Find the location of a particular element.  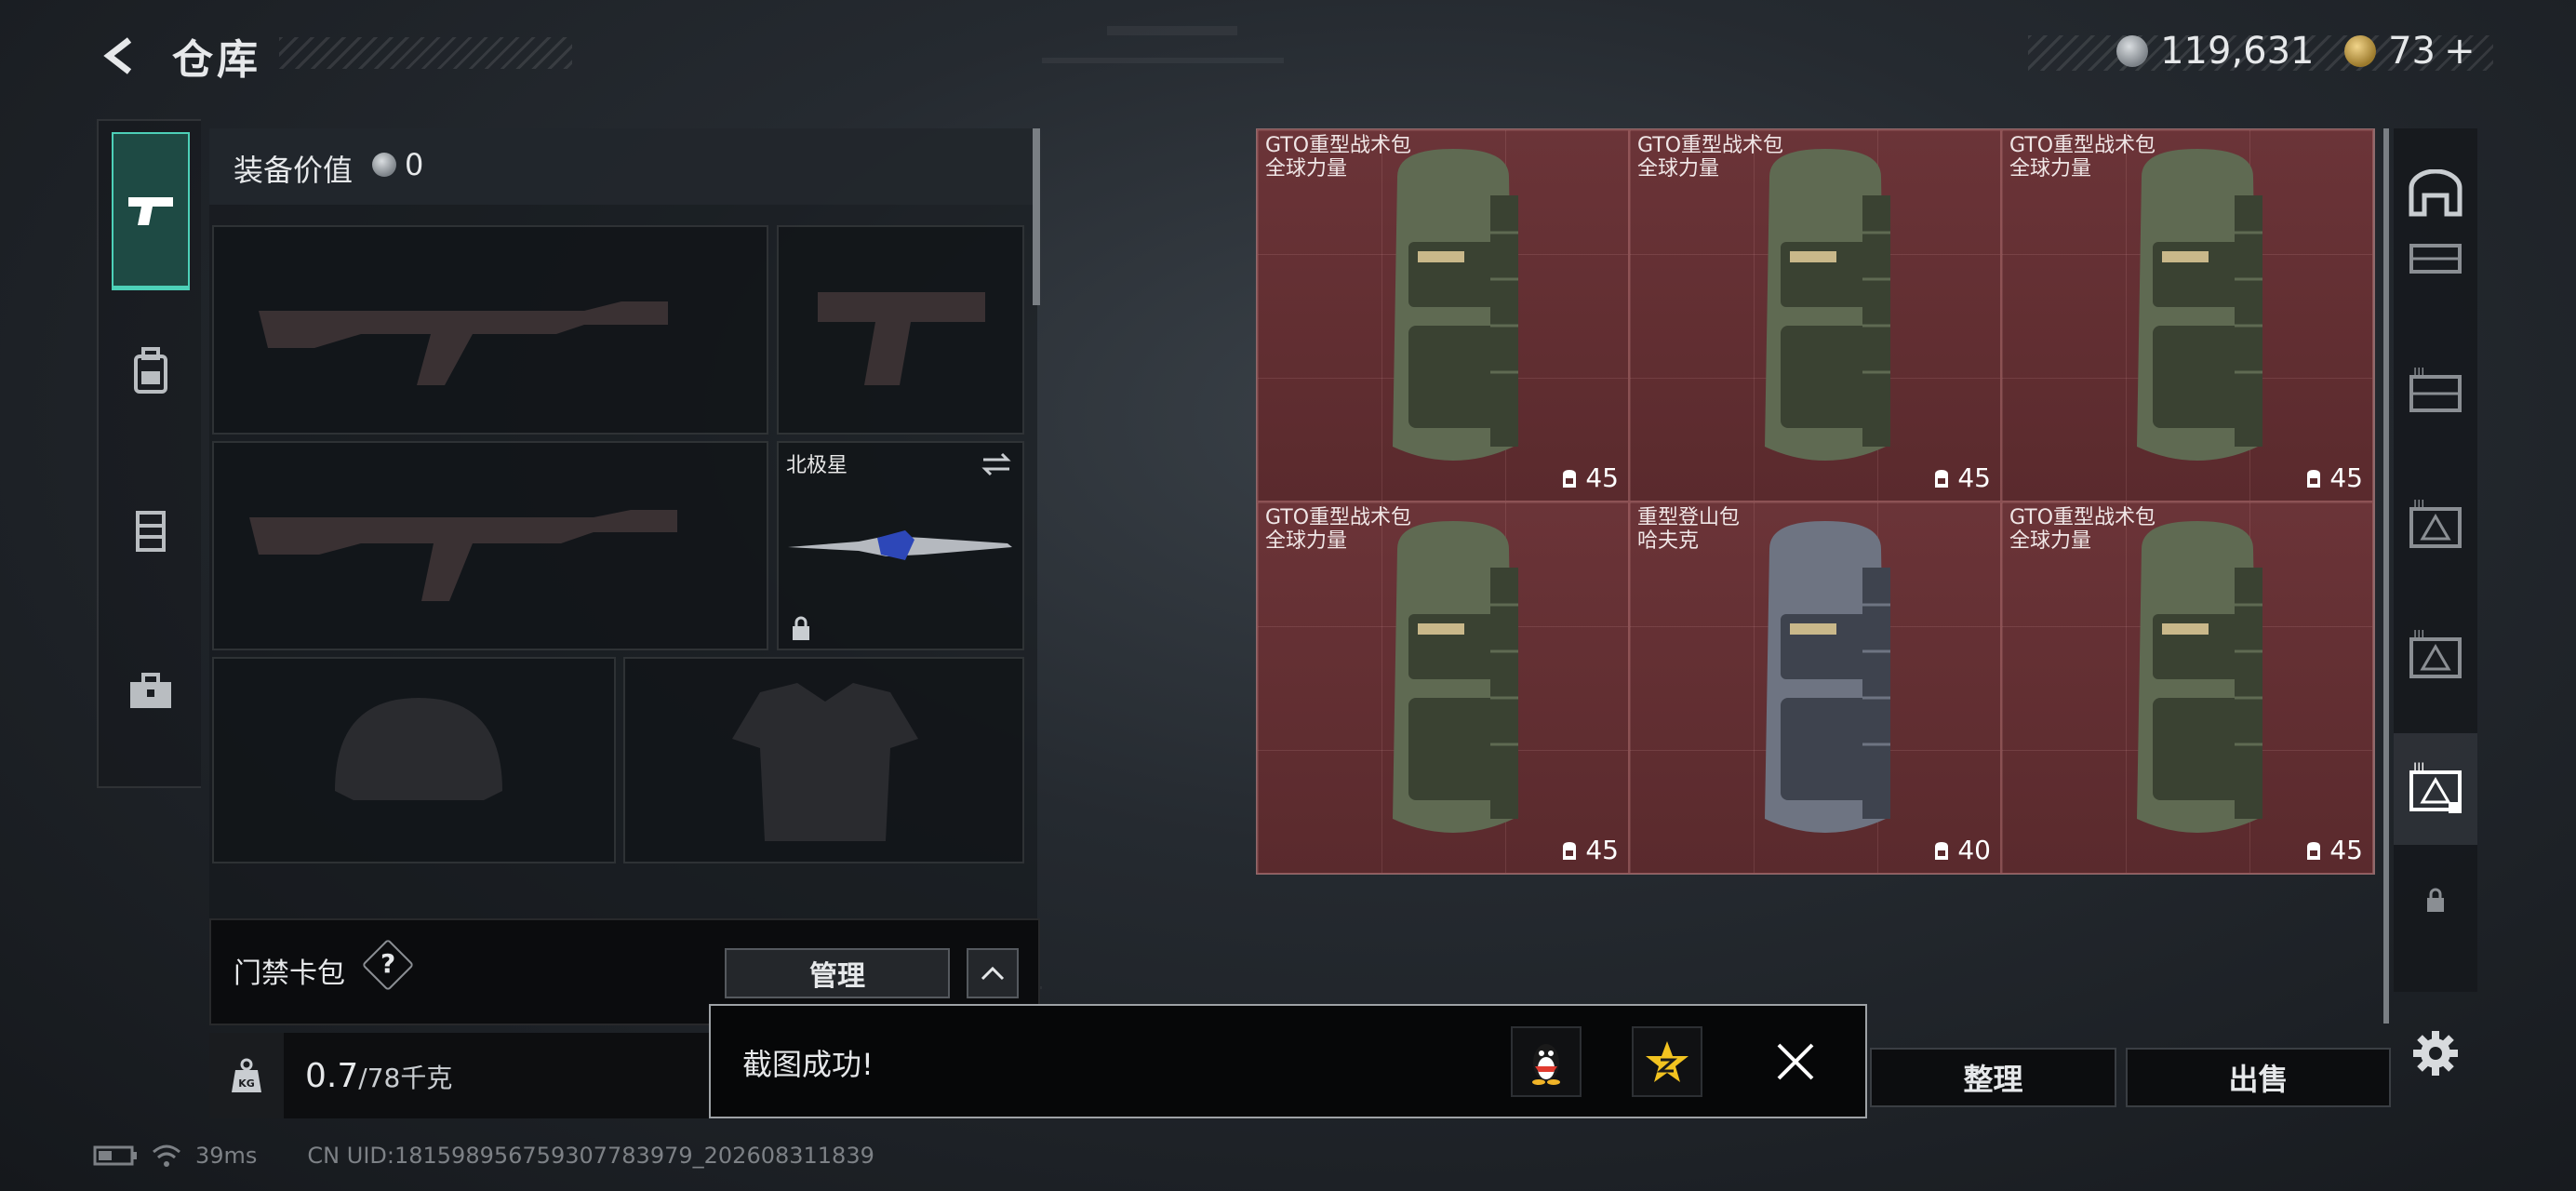

melee-name: 北极星 is located at coordinates (817, 465).